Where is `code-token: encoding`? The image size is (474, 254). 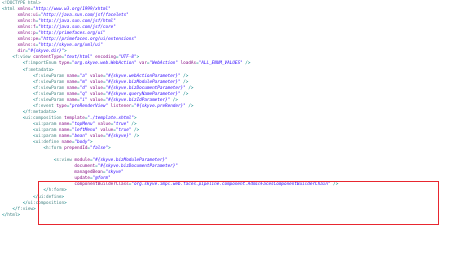 code-token: encoding is located at coordinates (104, 58).